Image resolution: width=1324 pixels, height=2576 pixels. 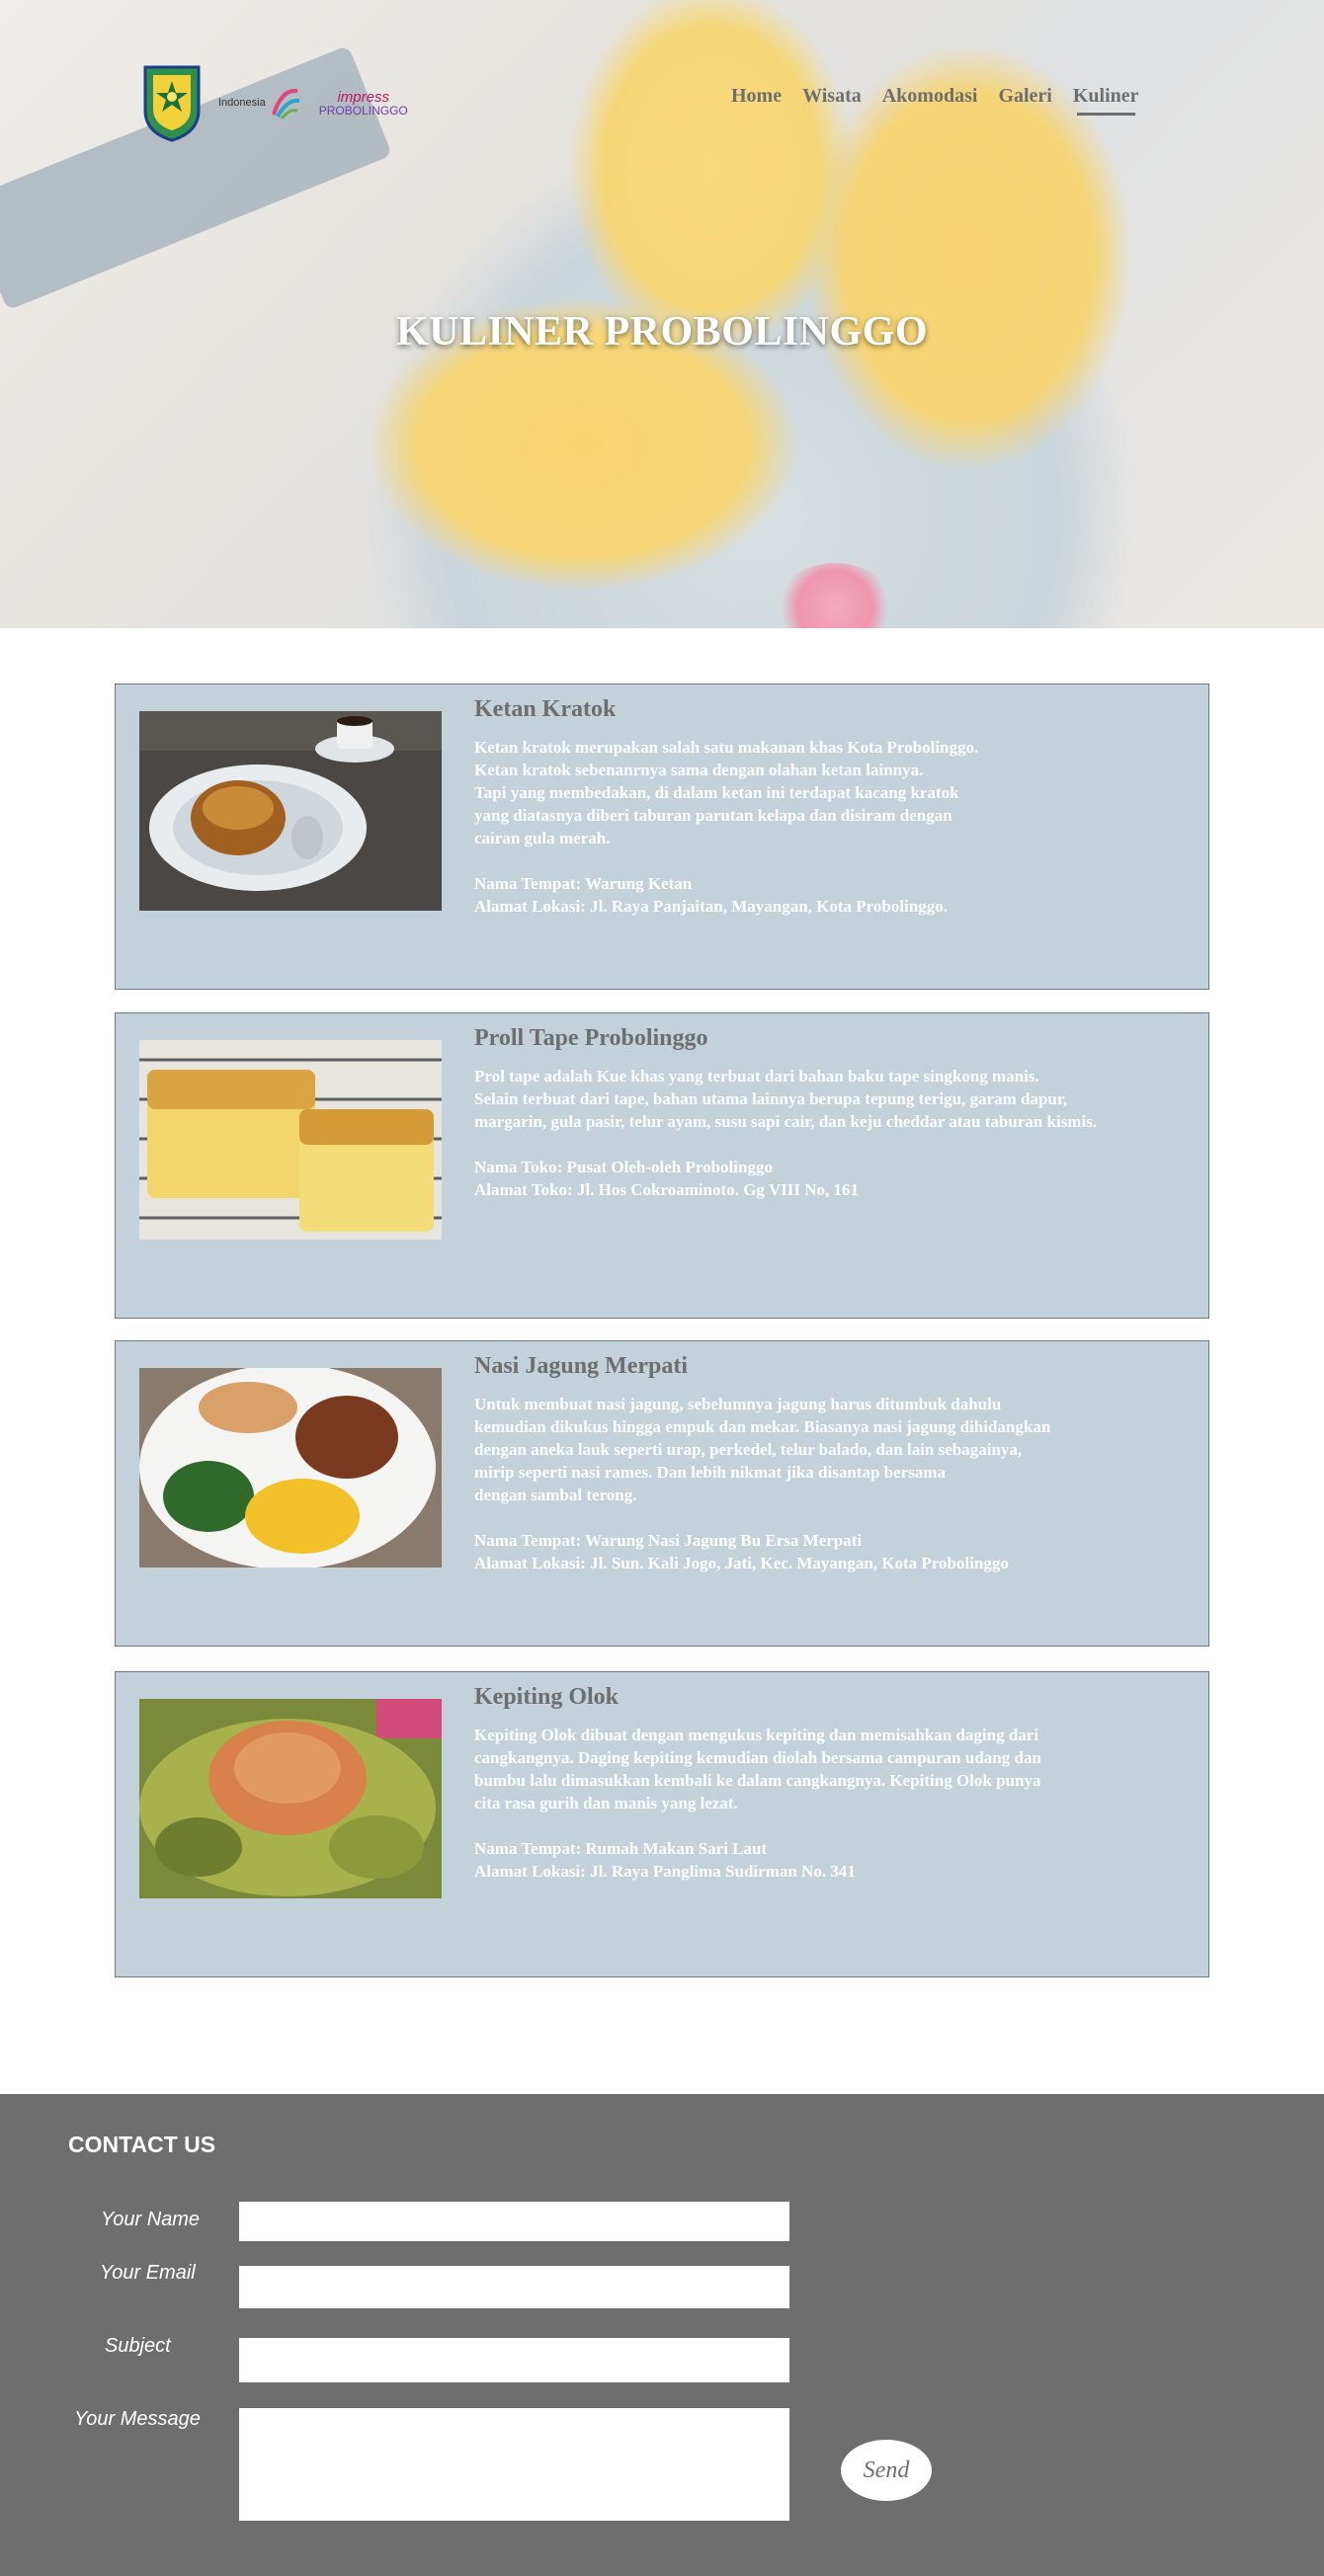 What do you see at coordinates (285, 104) in the screenshot?
I see `wonderful-indonesia-icon` at bounding box center [285, 104].